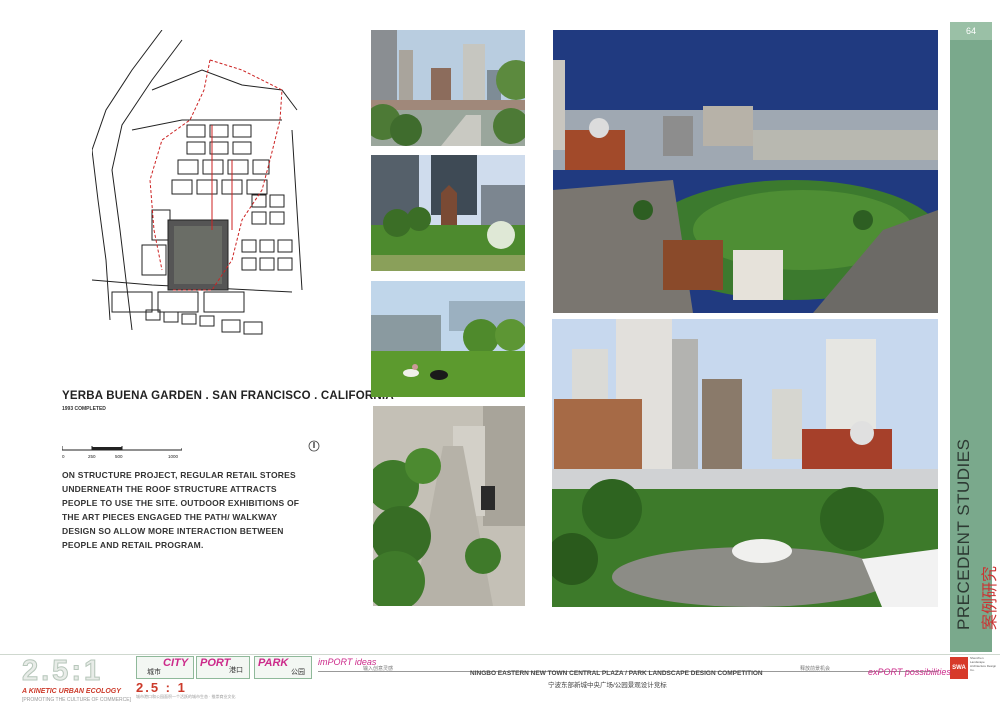 This screenshot has height=707, width=1000. I want to click on export-label: exPORT possibilities, so click(909, 672).